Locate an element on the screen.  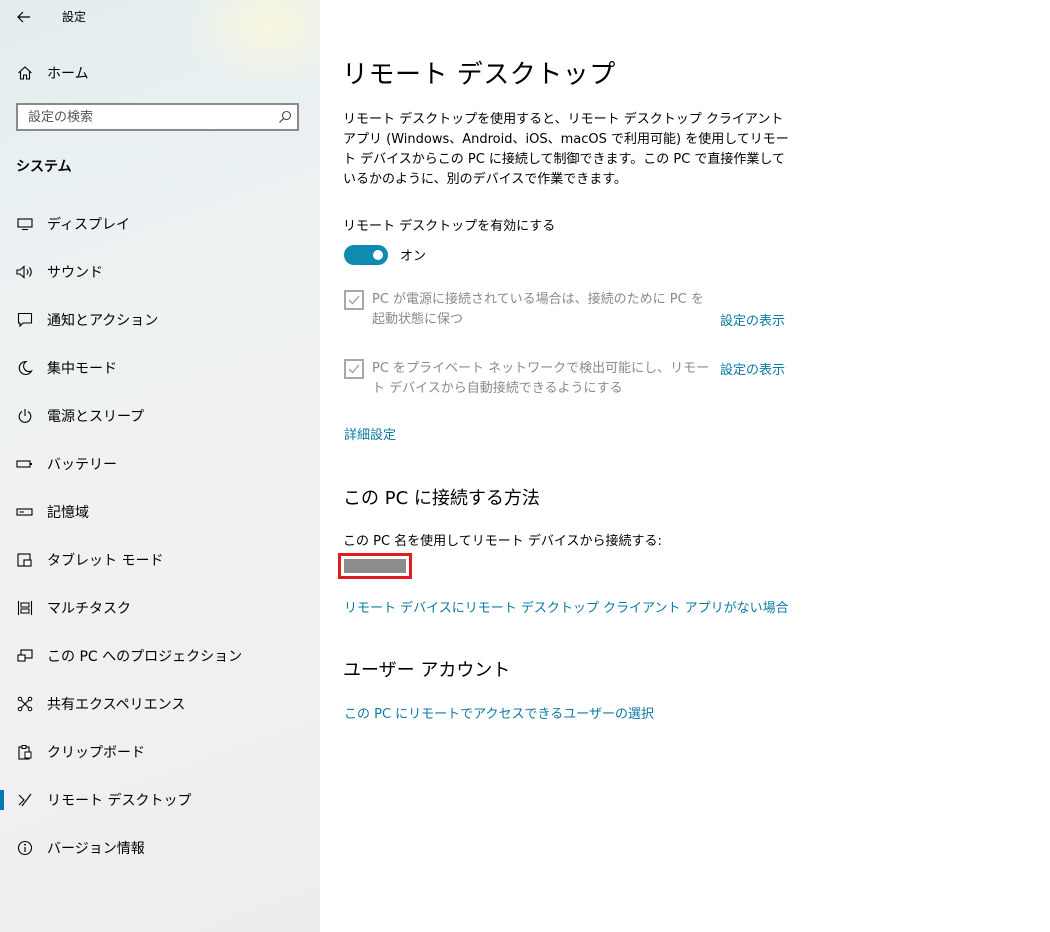
sidebar-item-multitasking: マルチタスク is located at coordinates (160, 608).